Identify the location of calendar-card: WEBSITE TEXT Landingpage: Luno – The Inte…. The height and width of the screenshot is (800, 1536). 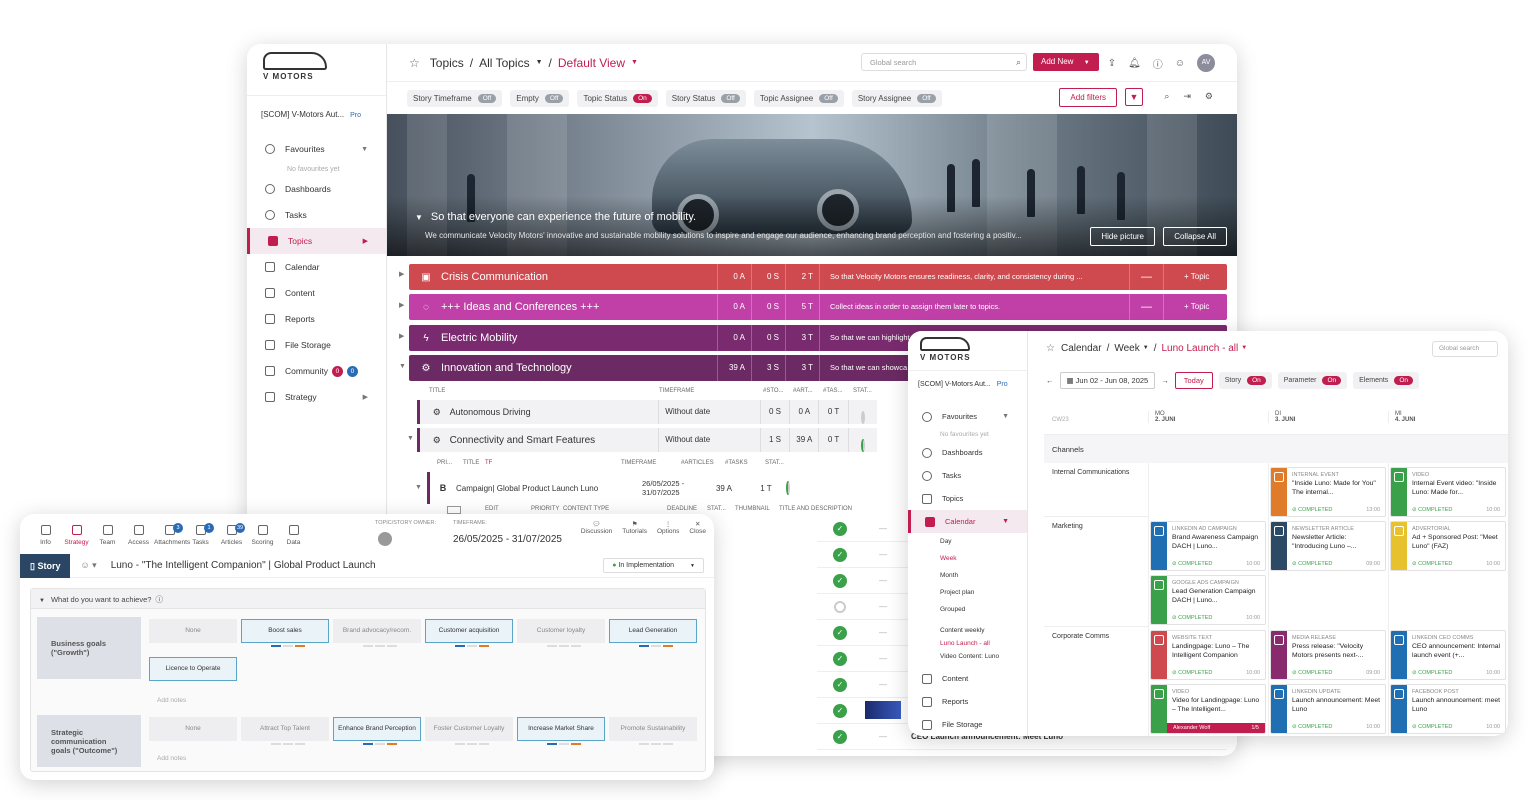
(1208, 655).